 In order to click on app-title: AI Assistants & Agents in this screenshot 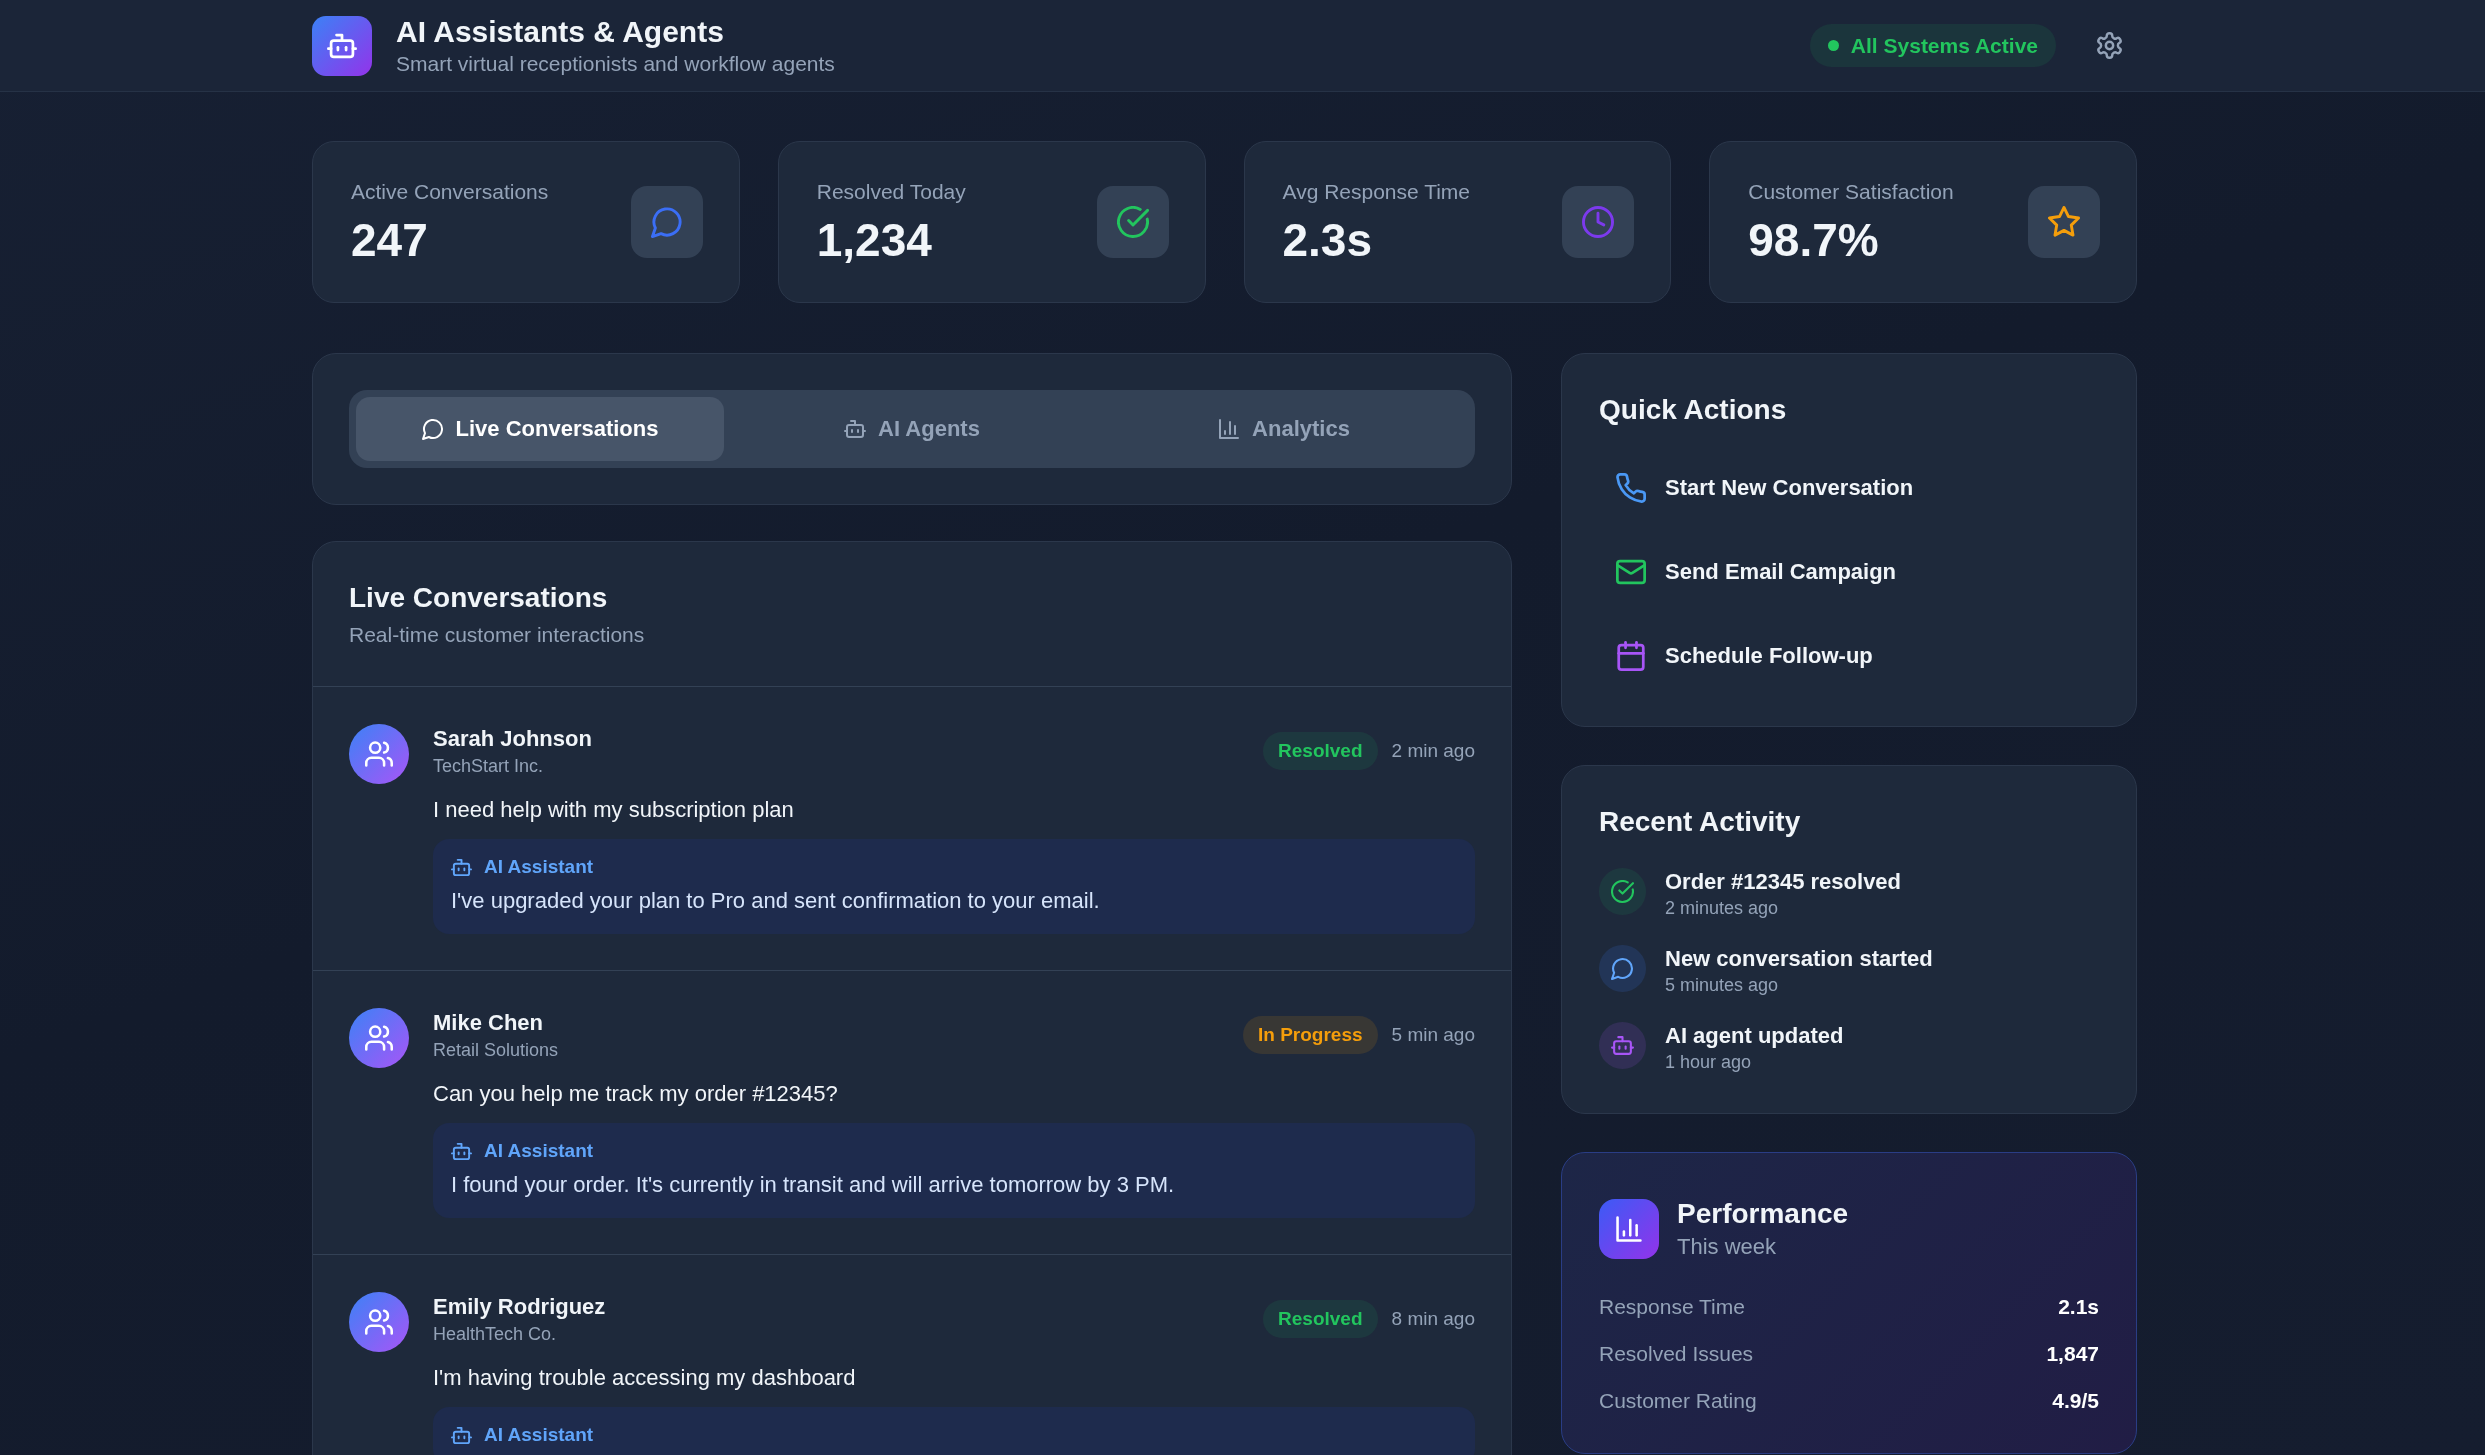, I will do `click(560, 31)`.